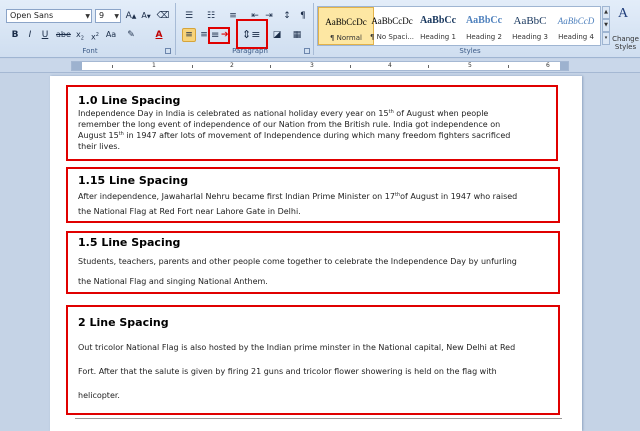  I want to click on style-preview: AaBbCcD, so click(576, 21).